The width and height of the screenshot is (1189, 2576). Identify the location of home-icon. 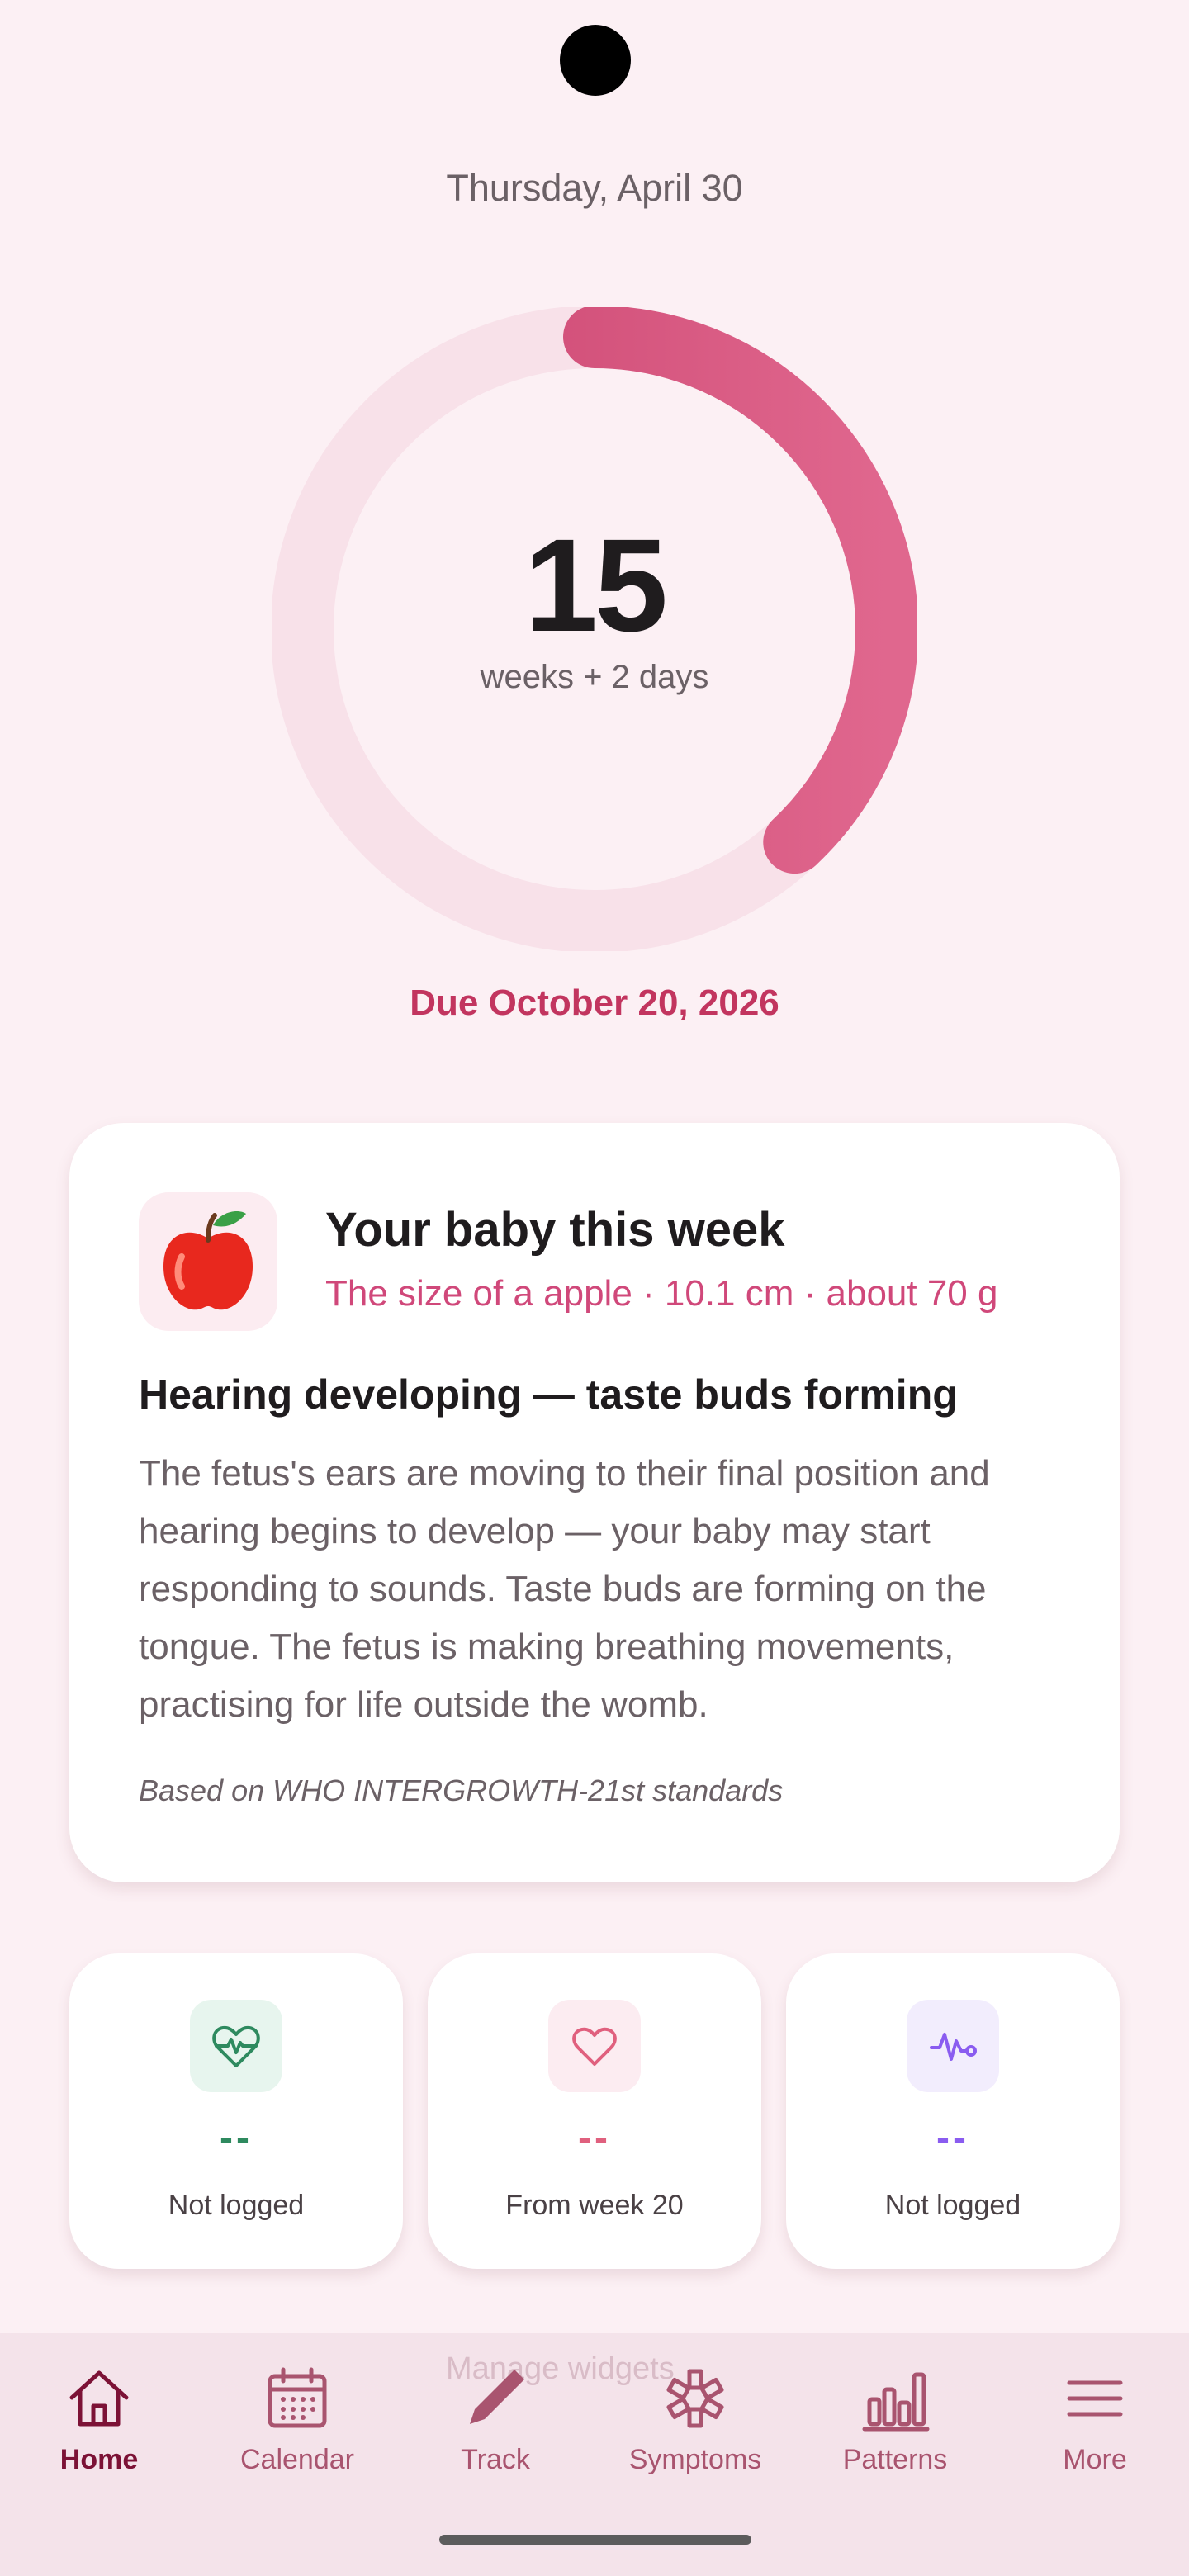
(99, 2398).